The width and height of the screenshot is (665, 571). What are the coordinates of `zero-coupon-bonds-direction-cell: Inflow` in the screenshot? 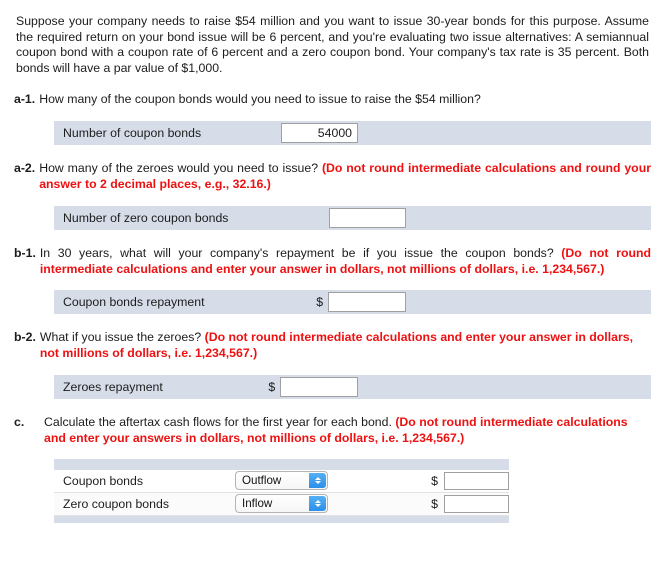 It's located at (322, 504).